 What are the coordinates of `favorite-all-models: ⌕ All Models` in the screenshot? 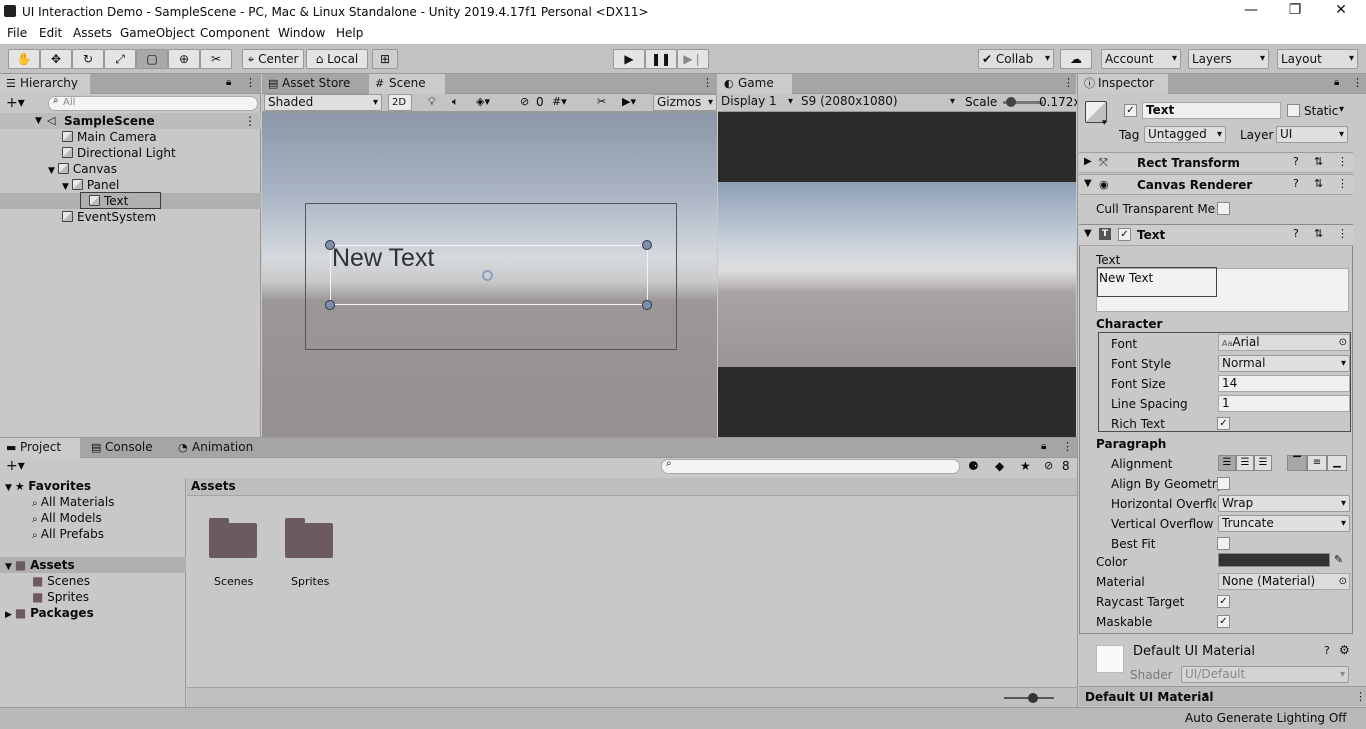 It's located at (67, 518).